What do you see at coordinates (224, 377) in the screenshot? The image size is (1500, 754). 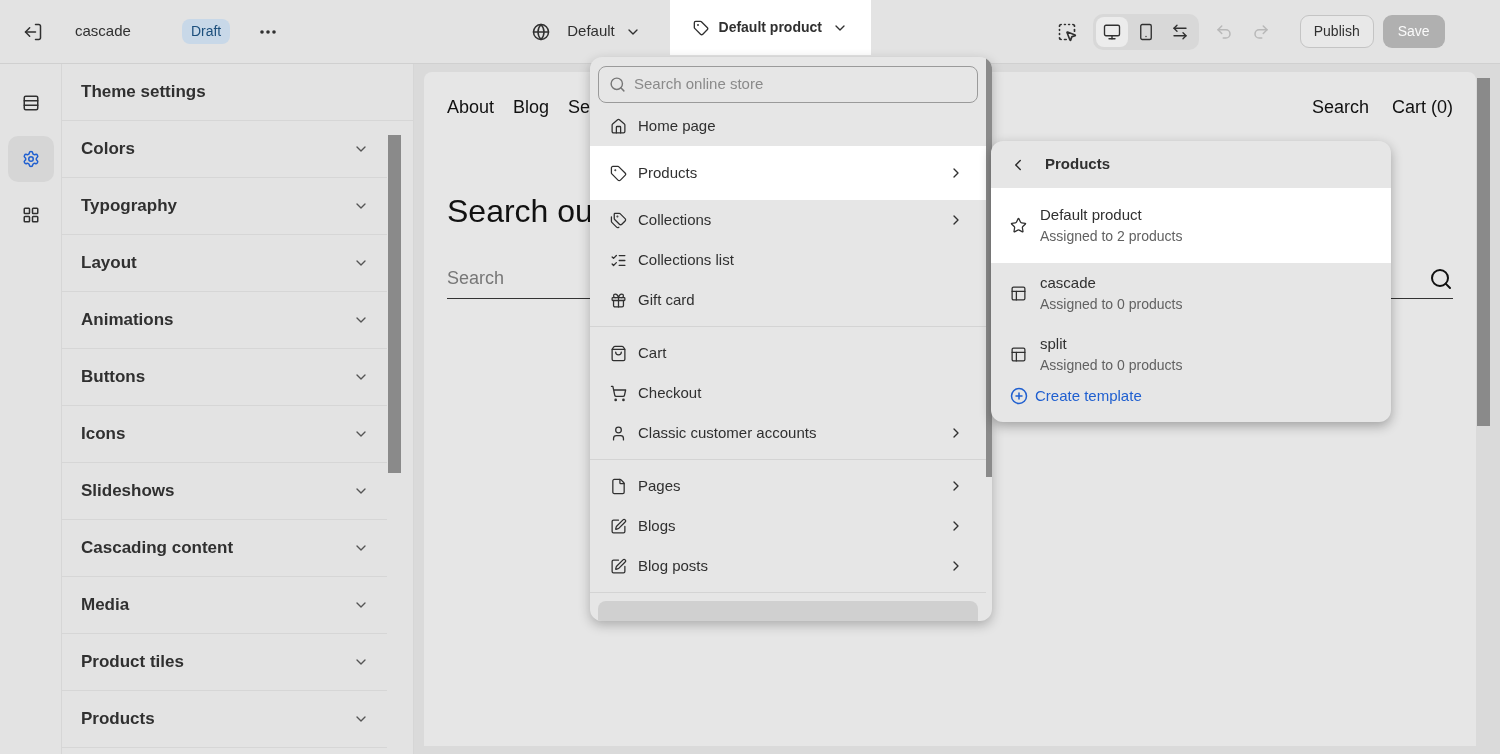 I see `settings-group: Buttons` at bounding box center [224, 377].